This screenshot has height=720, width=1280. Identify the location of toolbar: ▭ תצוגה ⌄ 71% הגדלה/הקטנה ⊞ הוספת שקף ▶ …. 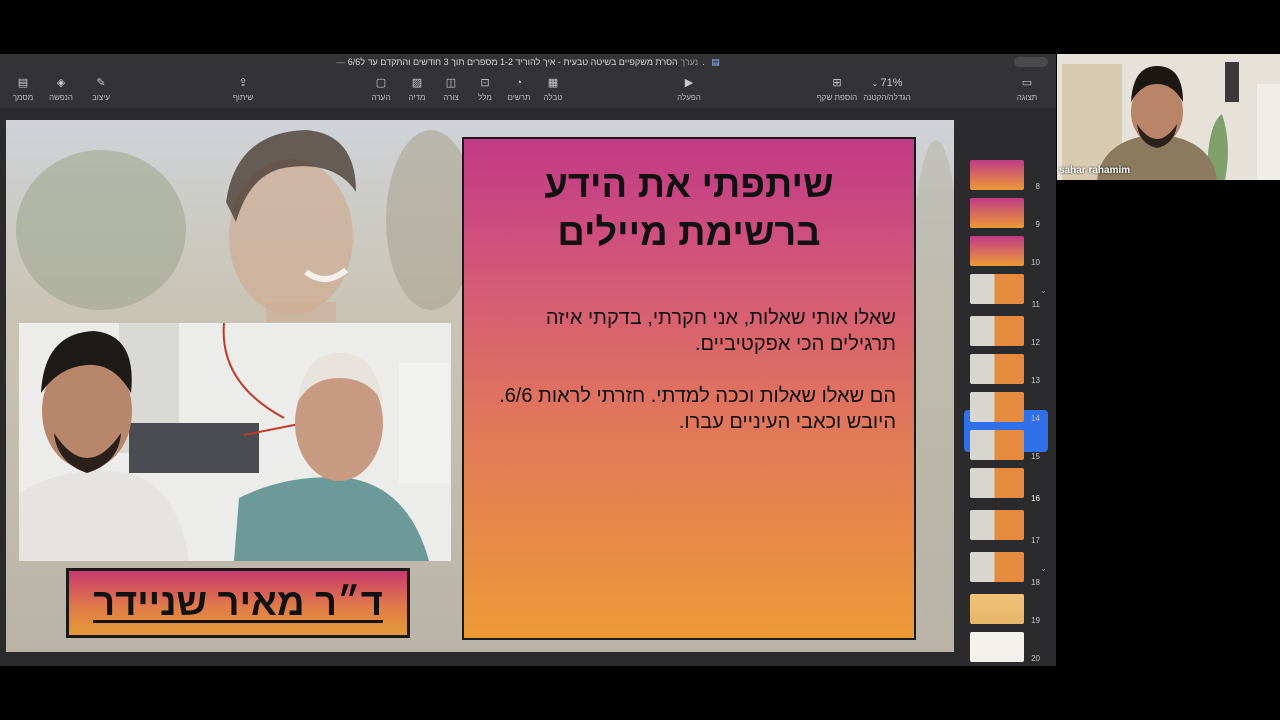
(528, 89).